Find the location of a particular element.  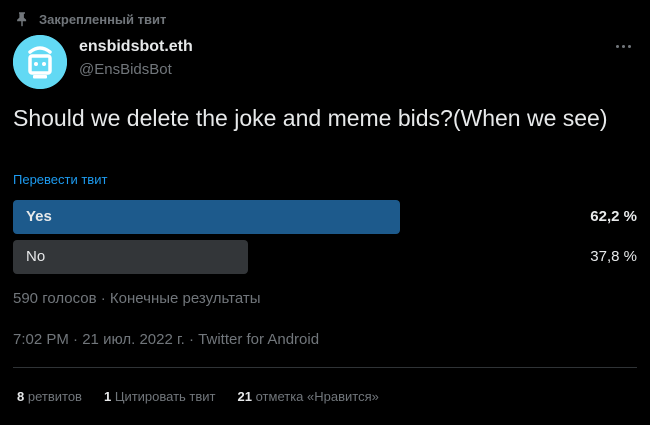

author-name: ensbidsbot.eth is located at coordinates (136, 47).